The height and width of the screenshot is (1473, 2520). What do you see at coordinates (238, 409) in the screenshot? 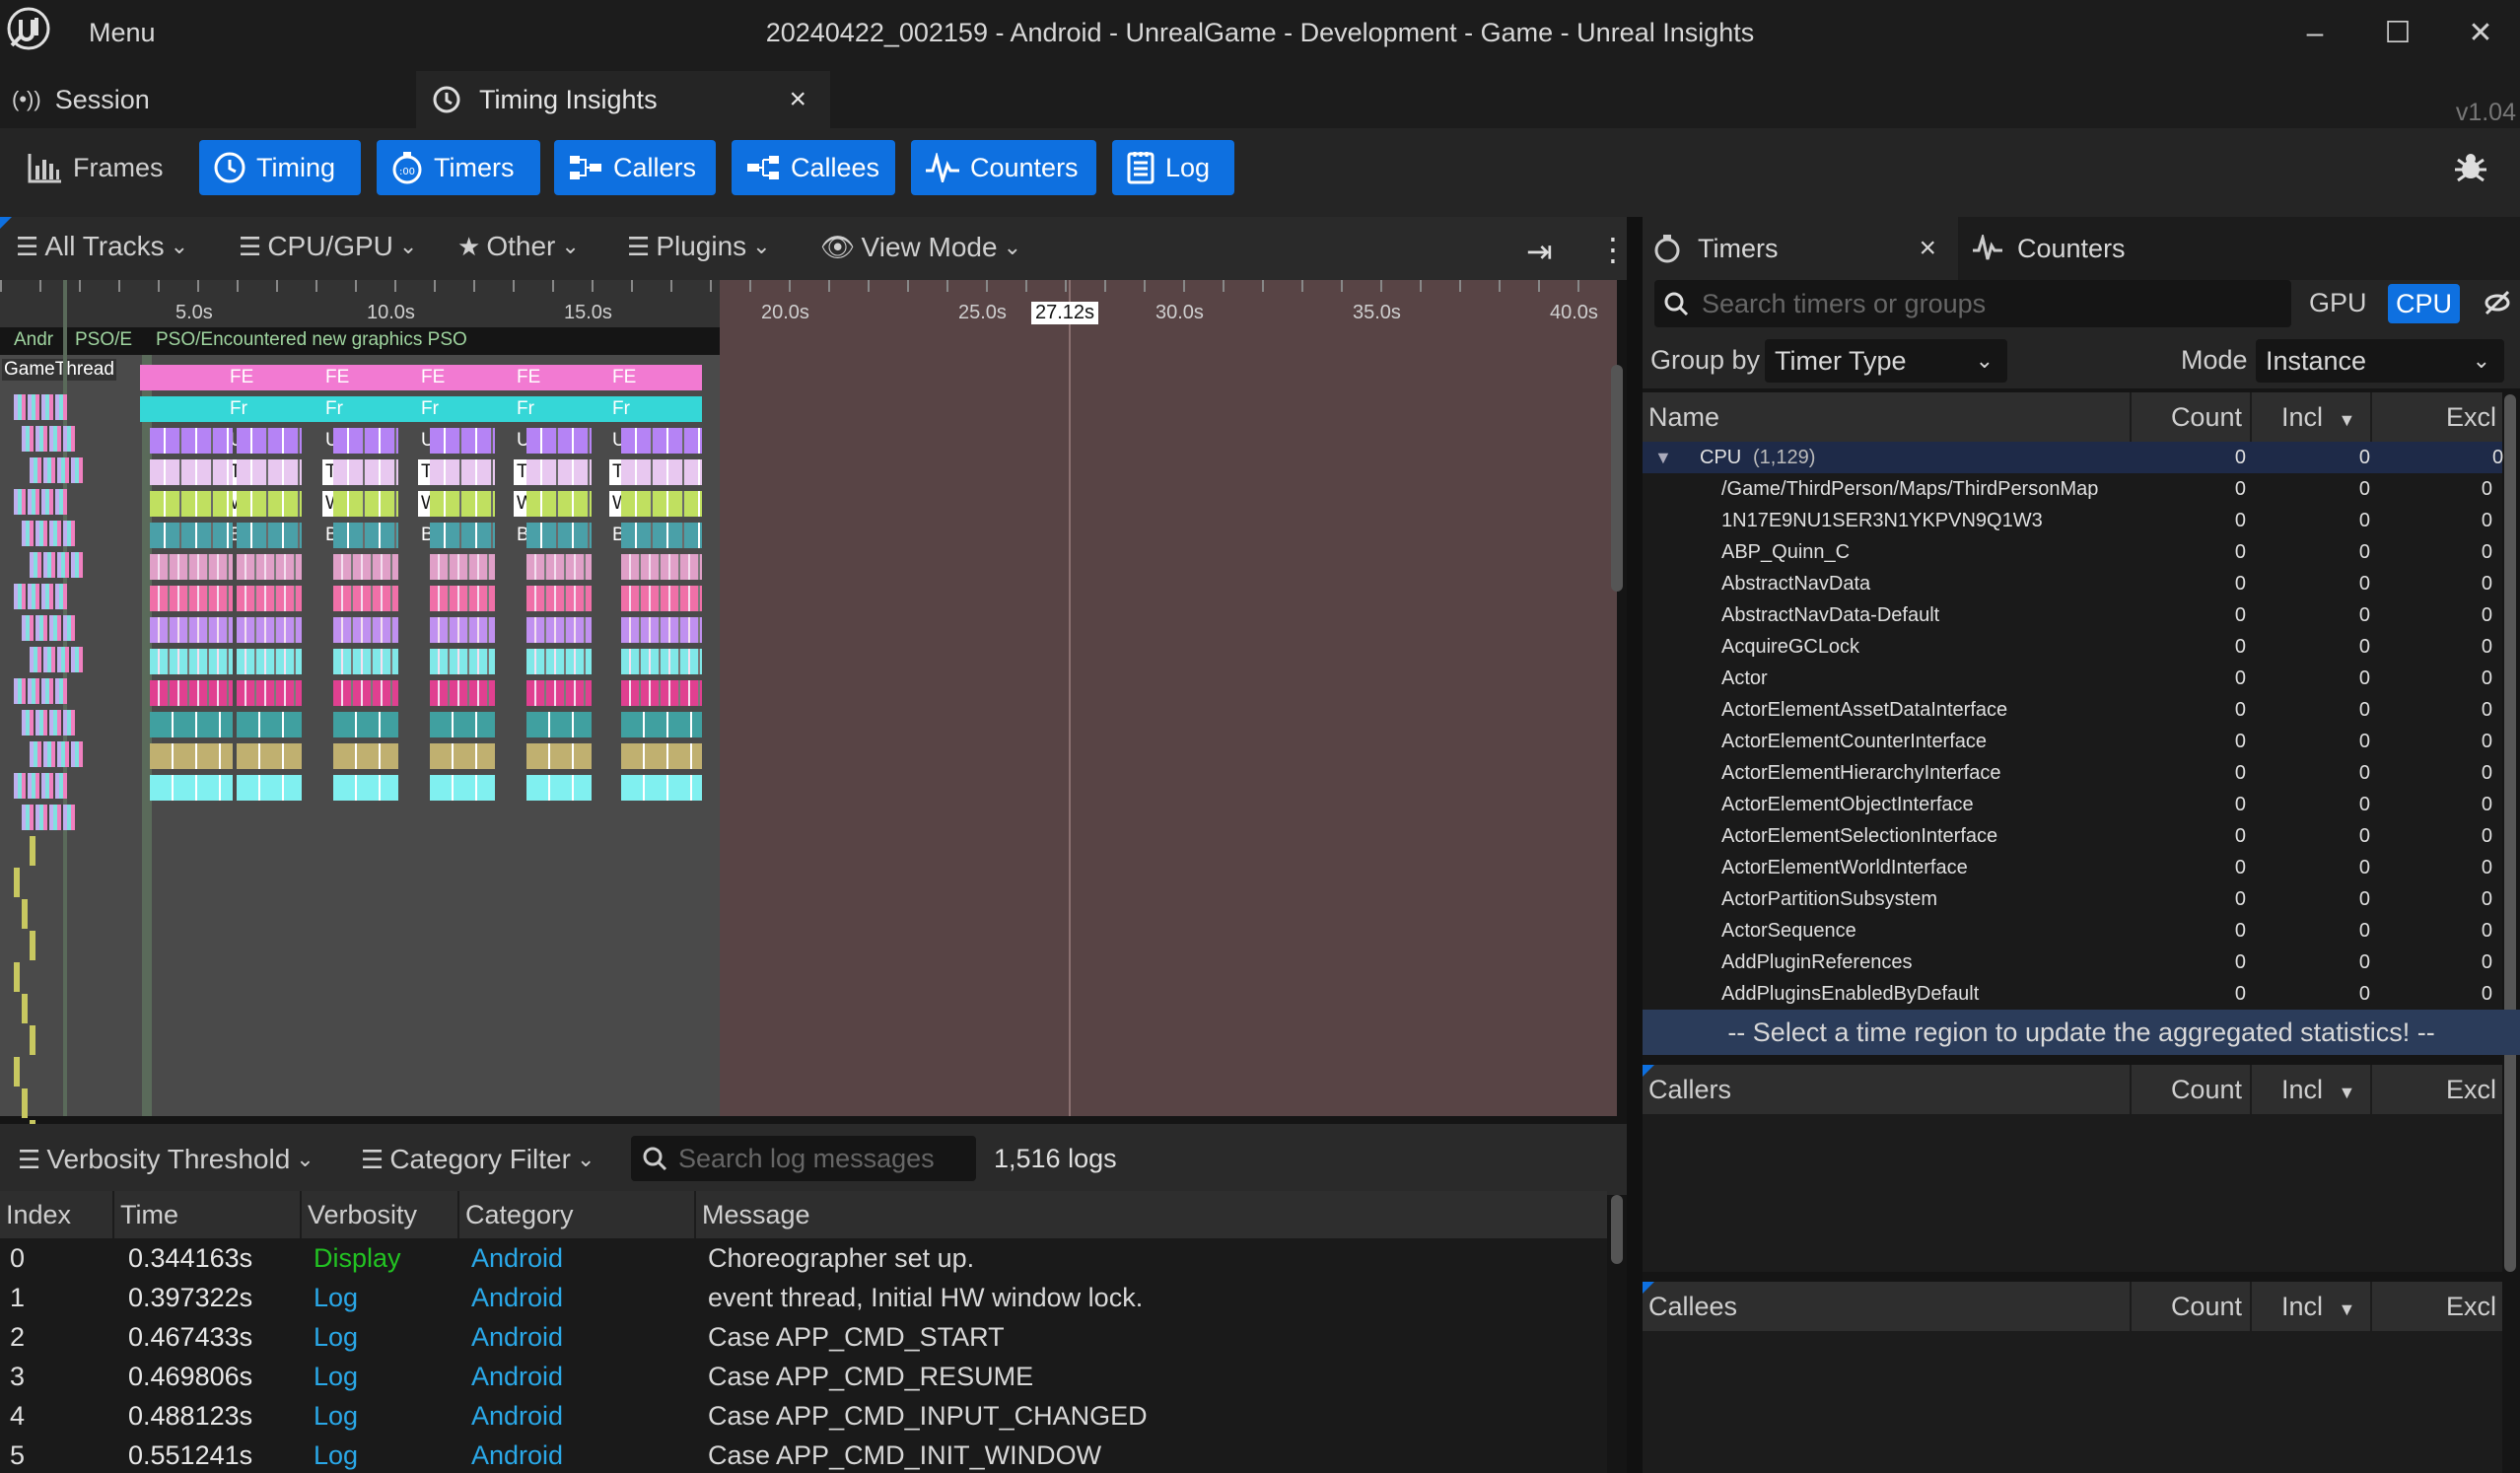
I see `track-event-label: Fr` at bounding box center [238, 409].